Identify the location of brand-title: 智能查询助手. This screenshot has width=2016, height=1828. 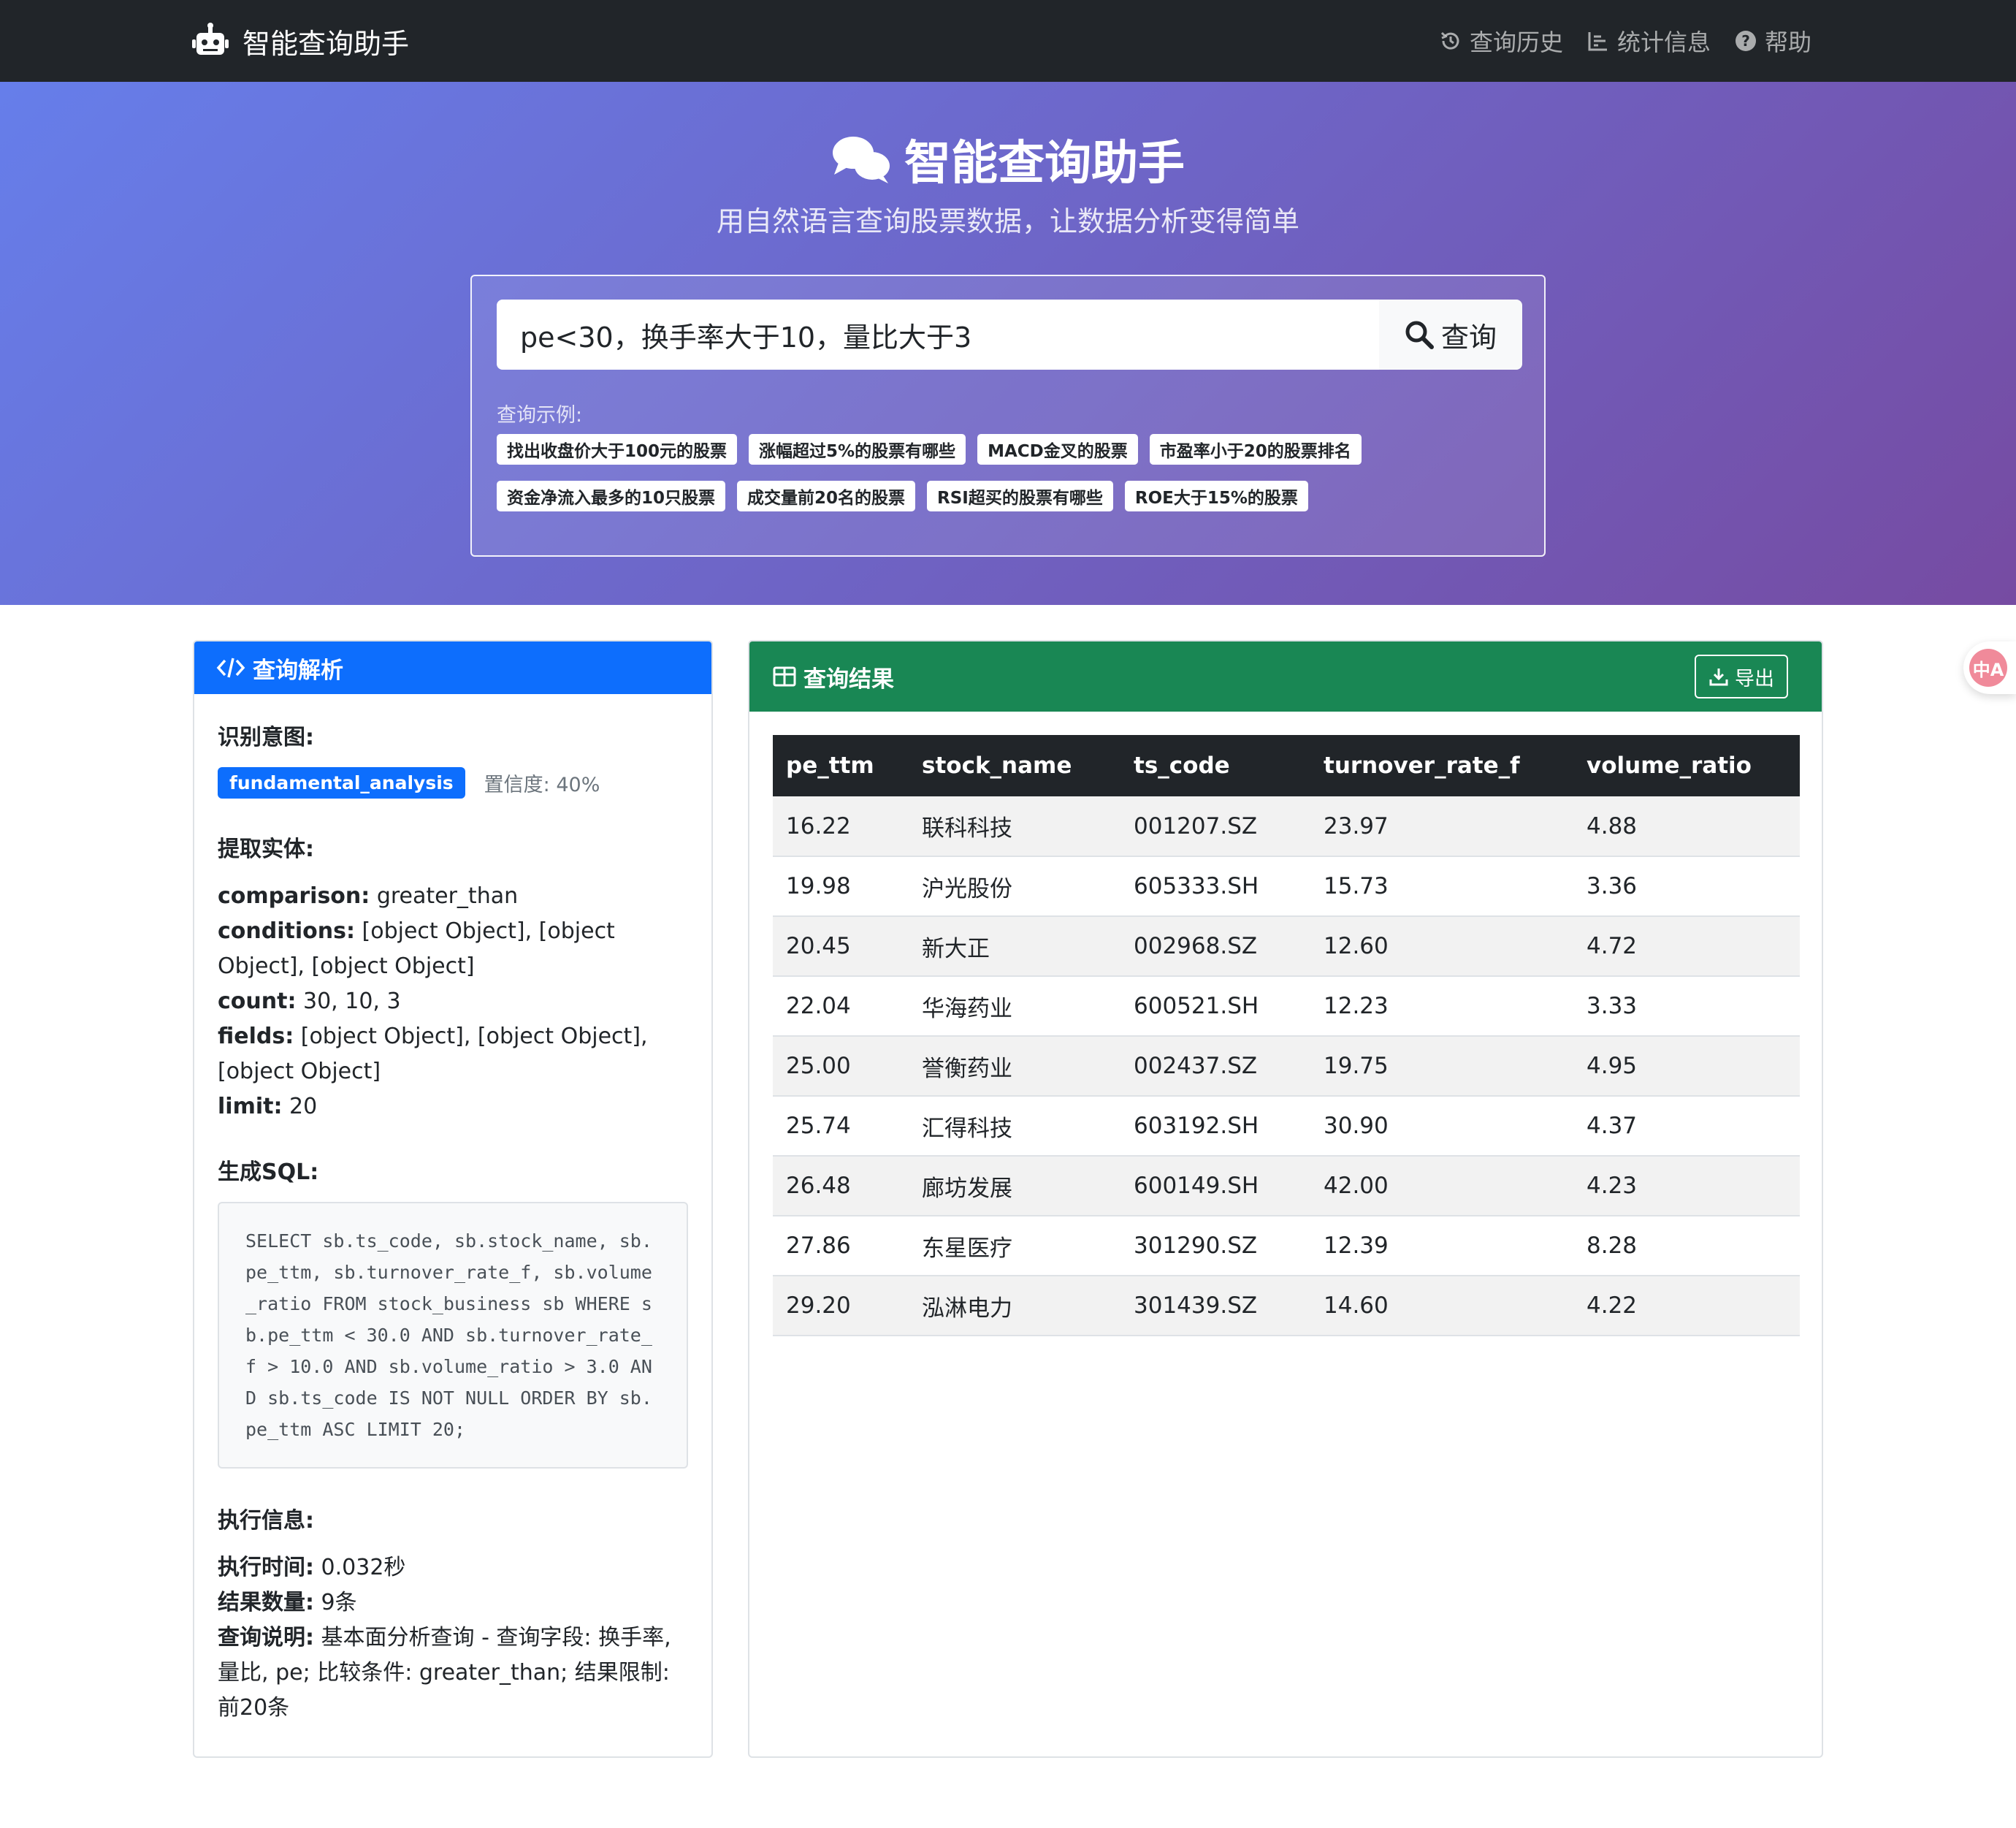
(326, 43).